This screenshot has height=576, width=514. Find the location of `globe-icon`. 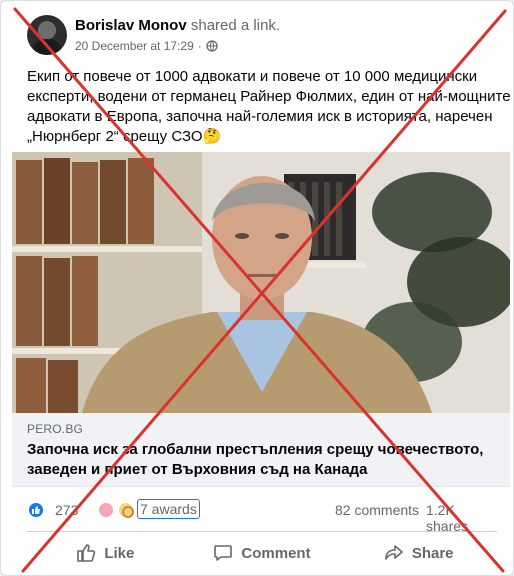

globe-icon is located at coordinates (212, 46).